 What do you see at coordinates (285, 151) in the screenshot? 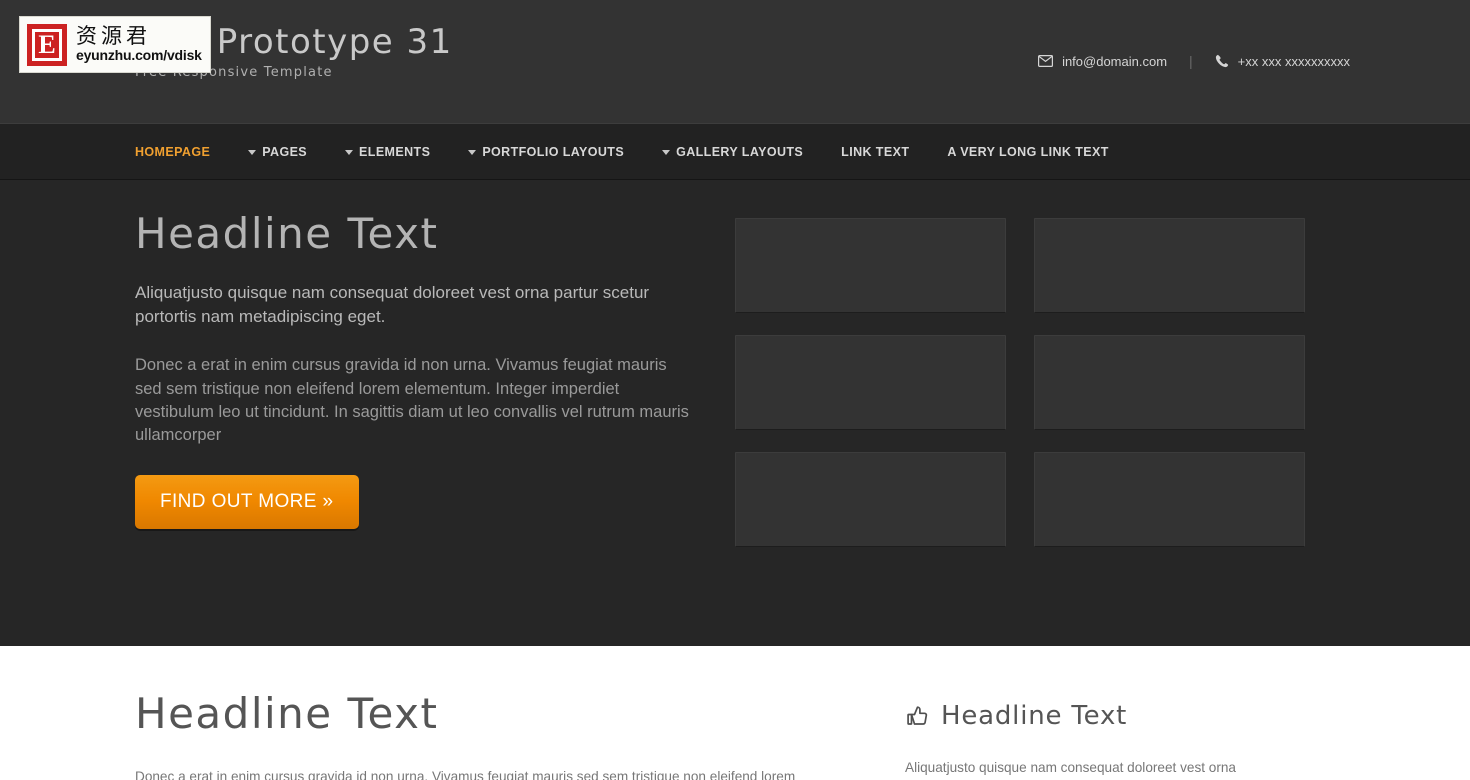
I see `nav-item-label: PAGES` at bounding box center [285, 151].